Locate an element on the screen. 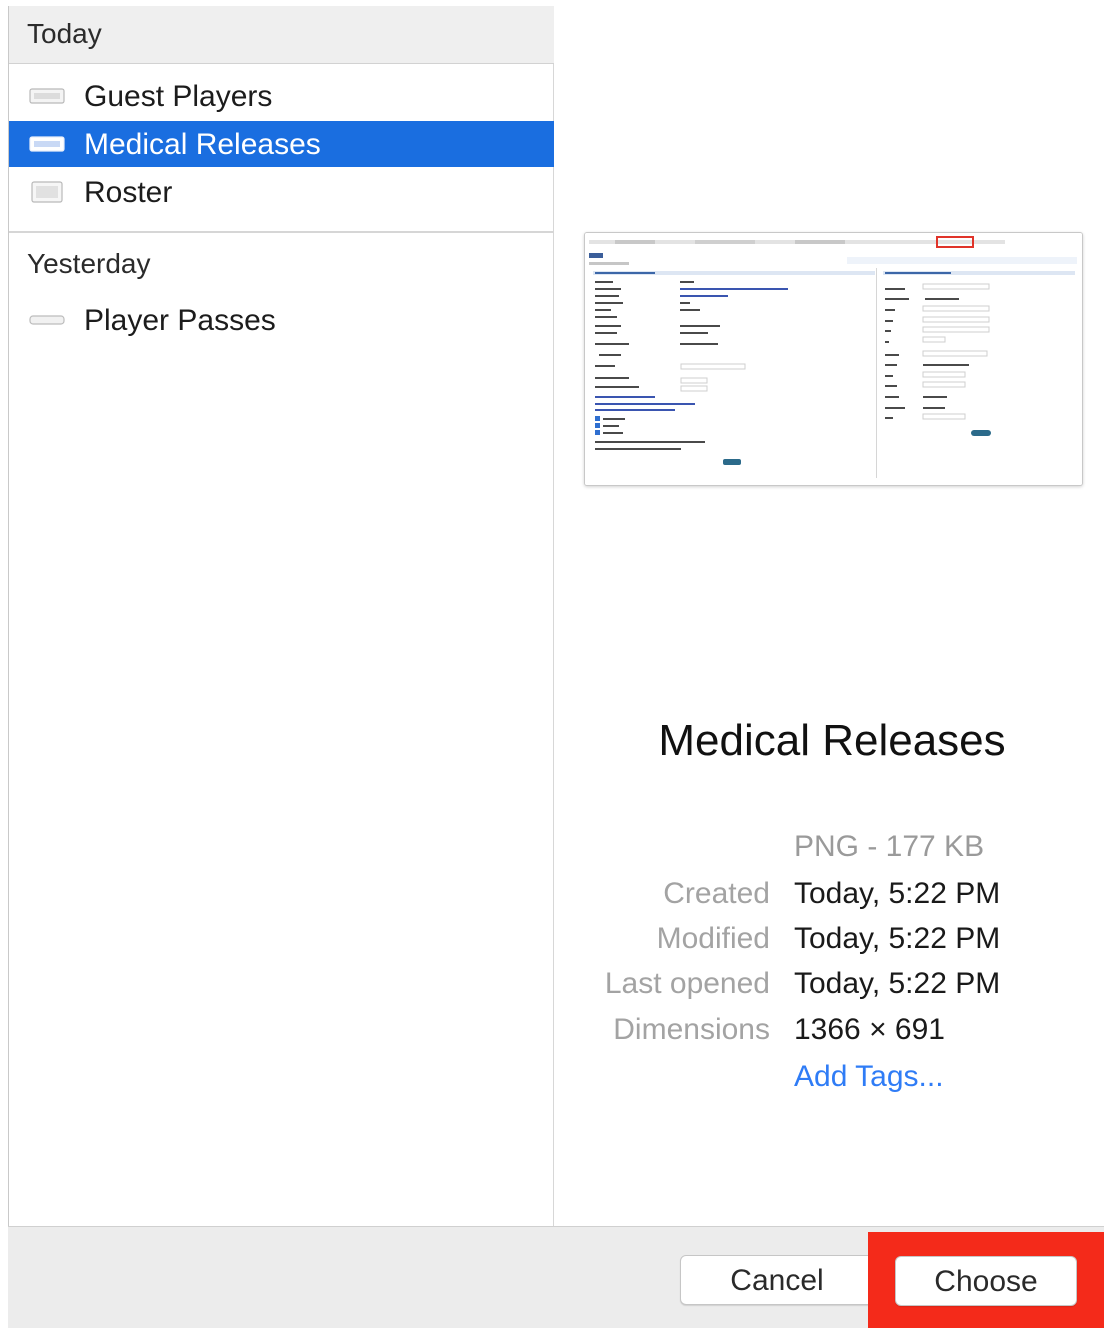 The image size is (1104, 1328). meta-label: Created is located at coordinates (716, 893).